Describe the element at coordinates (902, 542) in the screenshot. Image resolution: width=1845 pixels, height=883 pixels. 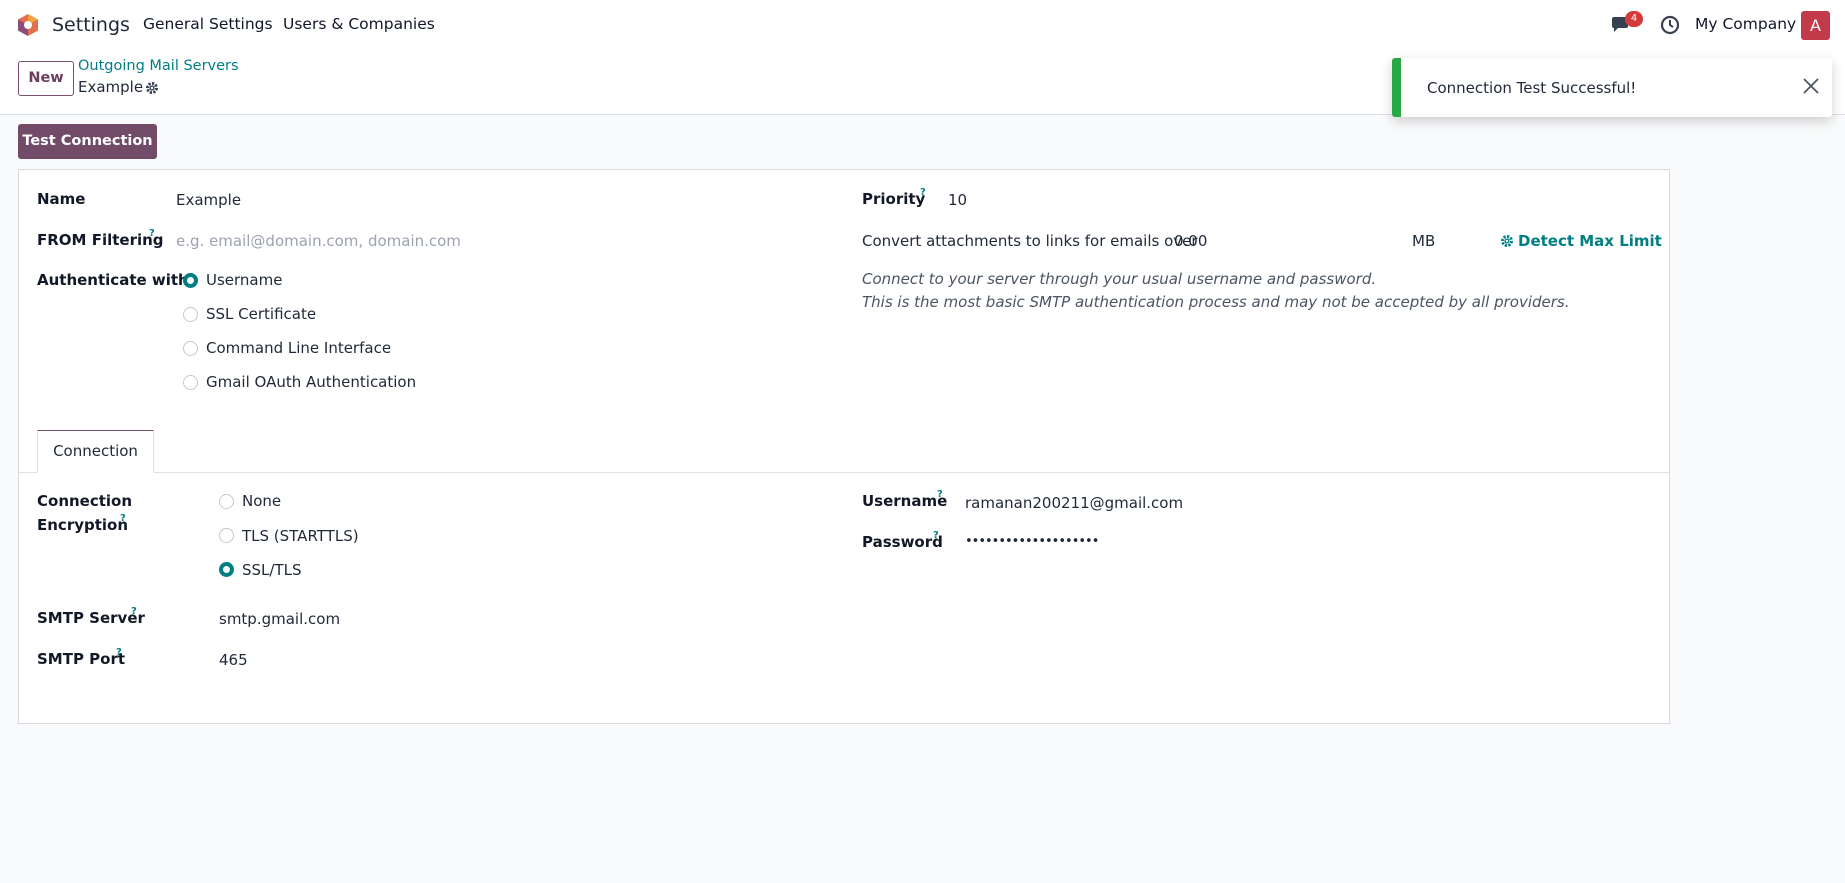
I see `password-label: Password` at that location.